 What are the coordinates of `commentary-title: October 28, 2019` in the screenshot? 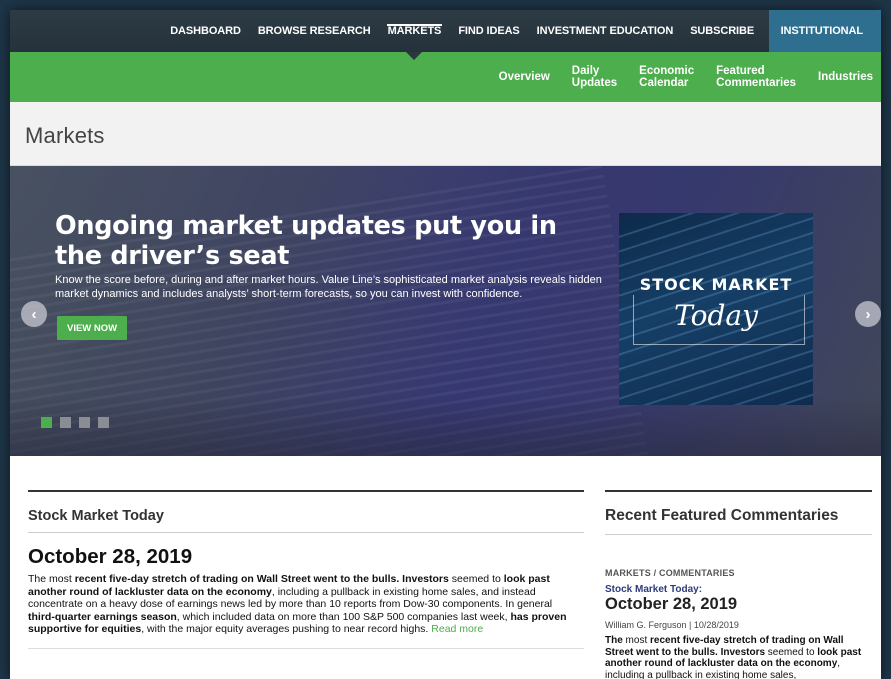 It's located at (738, 604).